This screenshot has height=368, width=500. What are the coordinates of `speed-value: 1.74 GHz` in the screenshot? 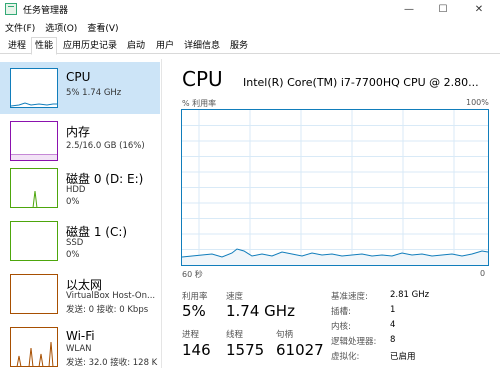 It's located at (260, 311).